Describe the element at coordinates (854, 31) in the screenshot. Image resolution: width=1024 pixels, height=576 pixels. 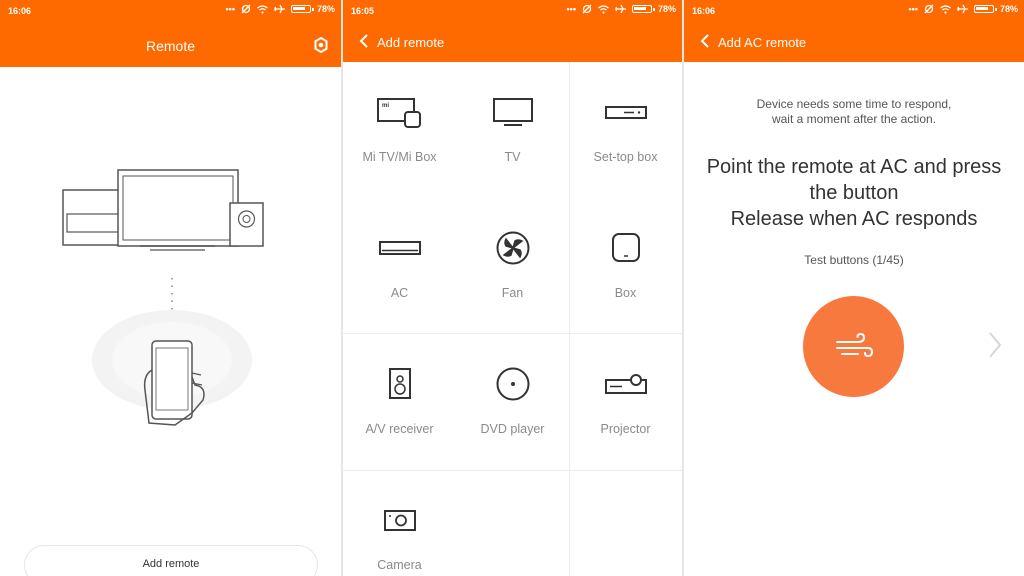
I see `app-header: 16:06 ••• 78% Add AC remote` at that location.